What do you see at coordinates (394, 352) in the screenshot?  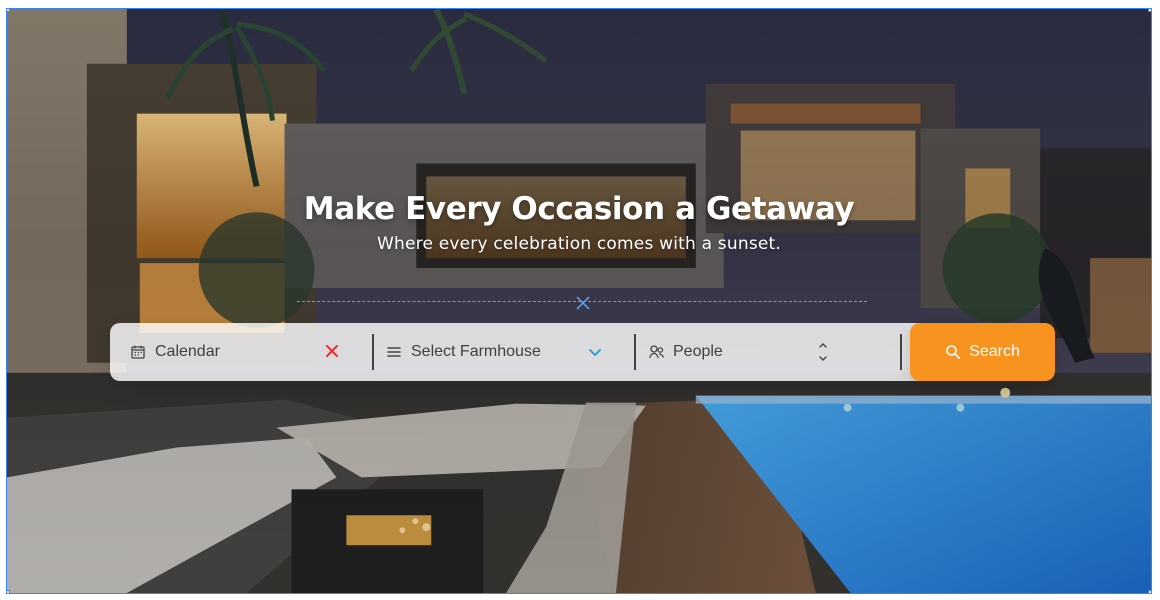 I see `menu-icon` at bounding box center [394, 352].